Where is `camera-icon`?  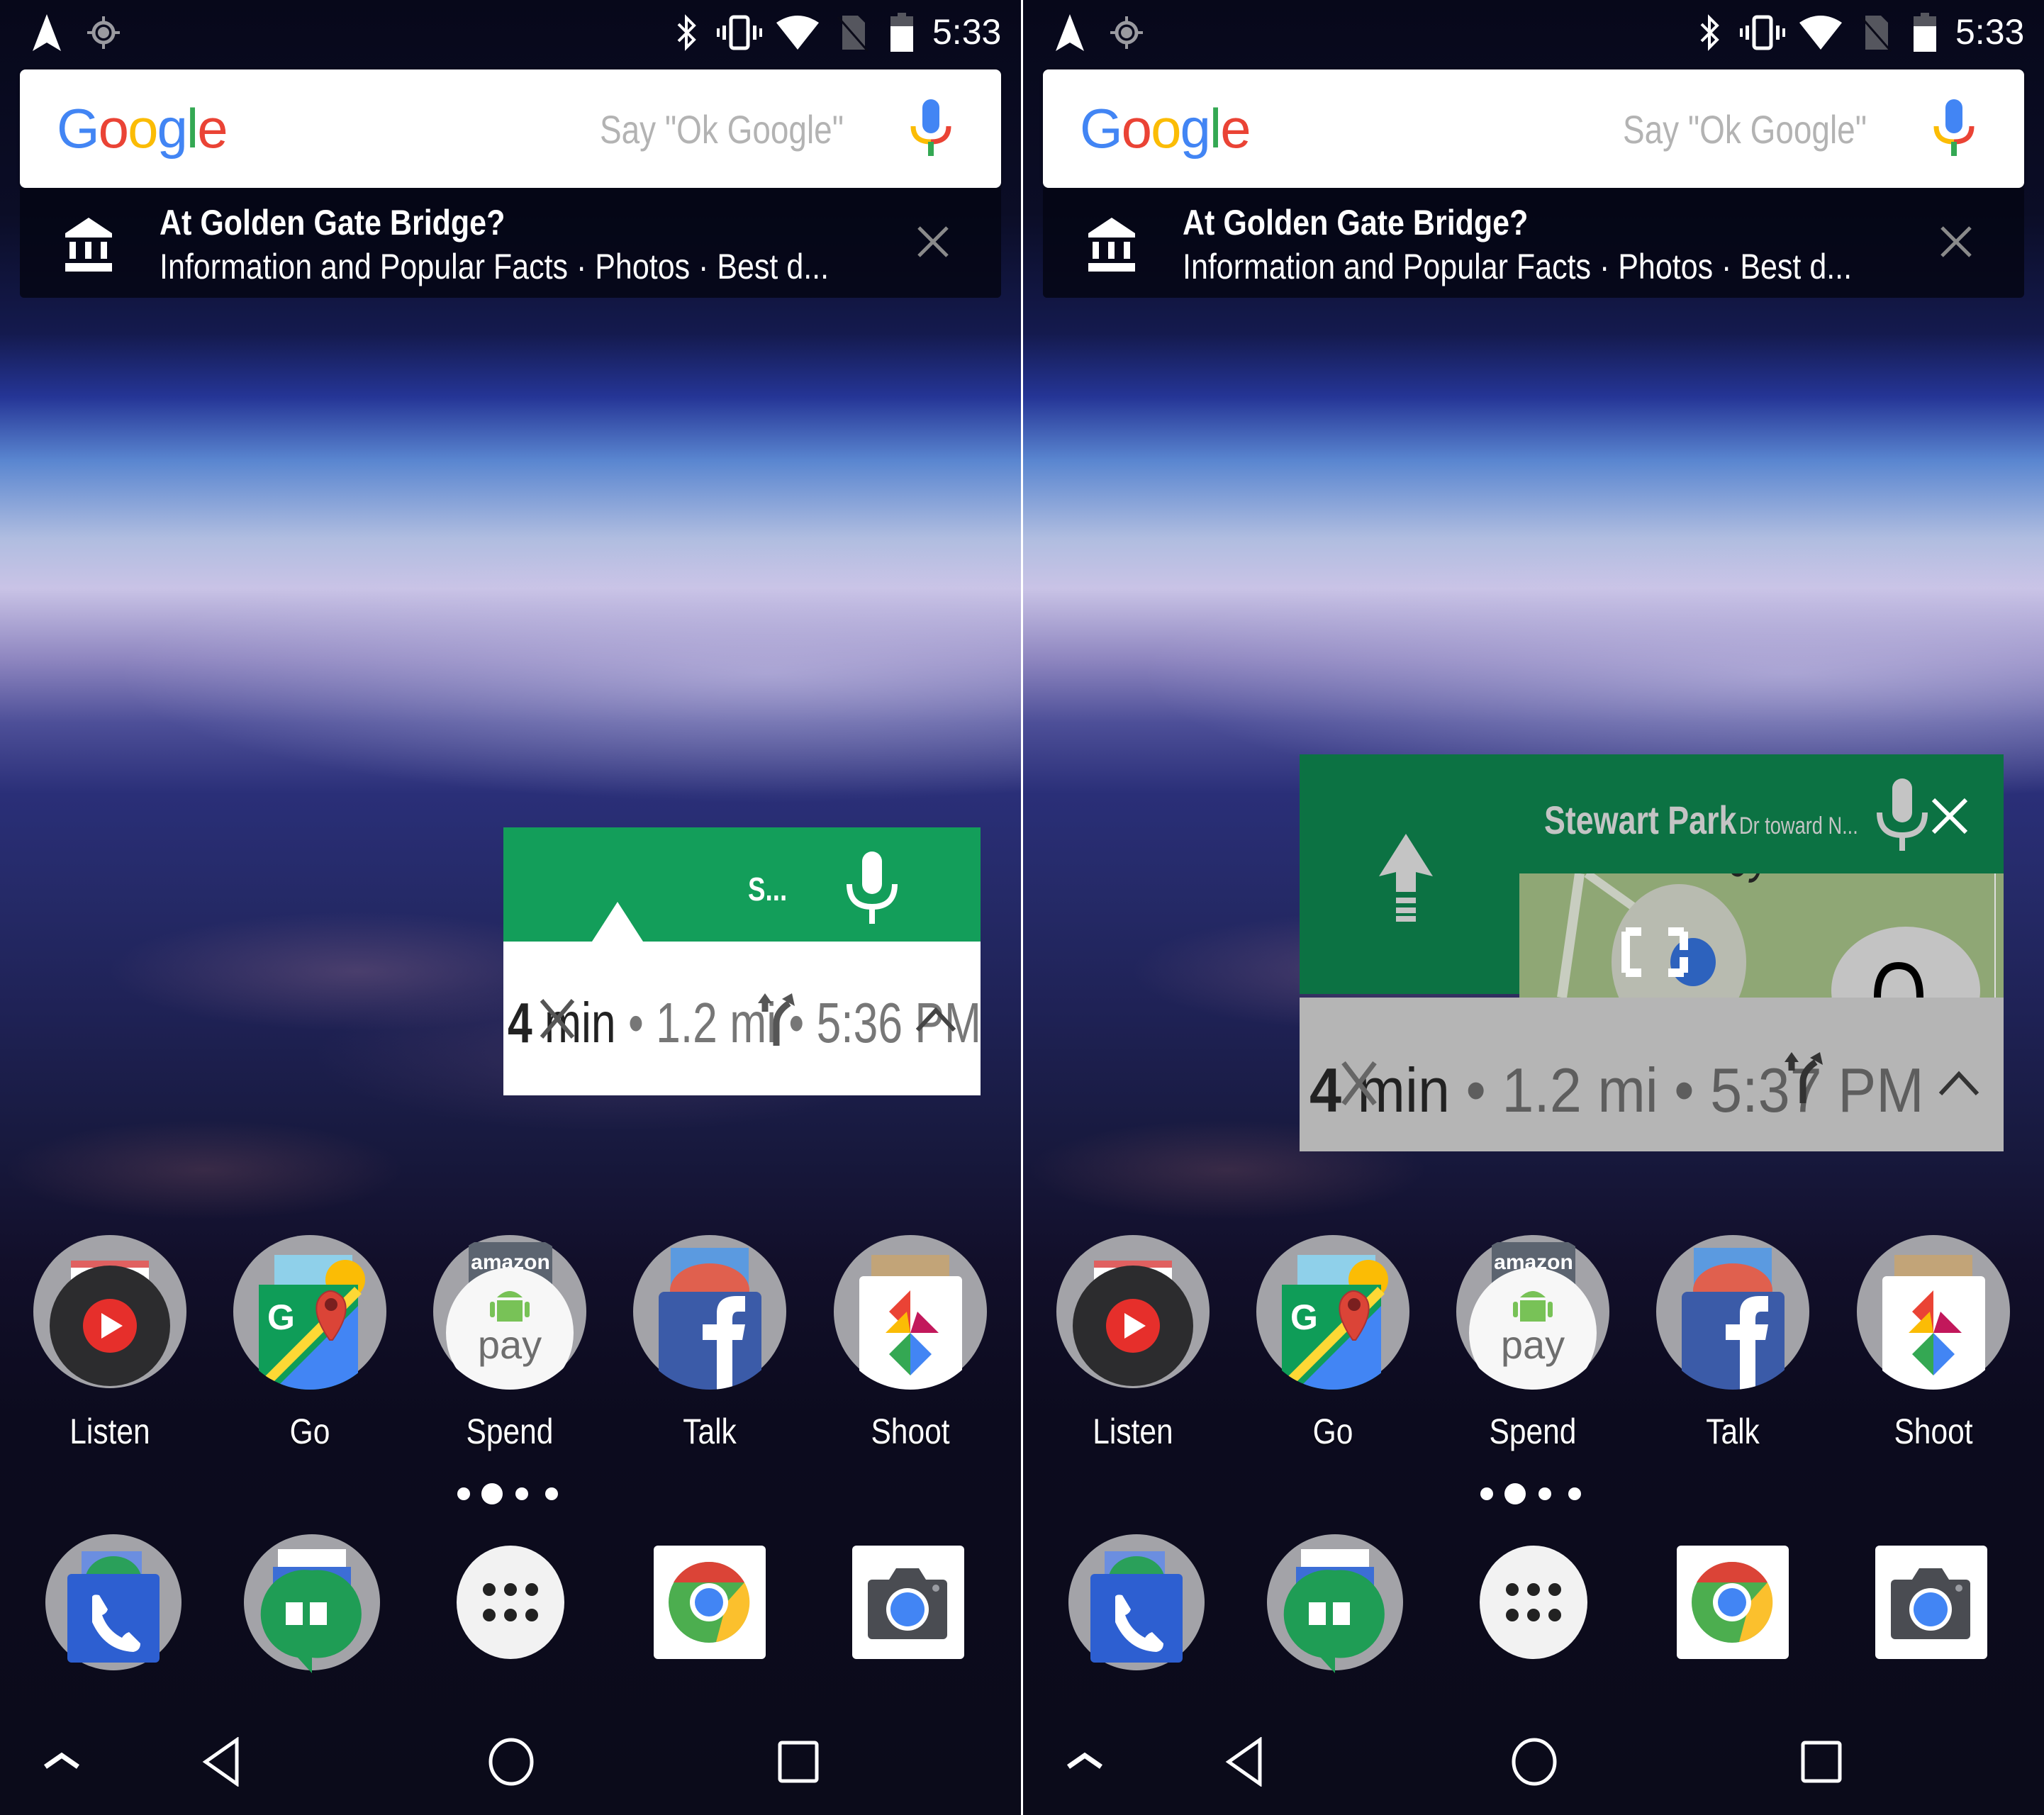 camera-icon is located at coordinates (908, 1602).